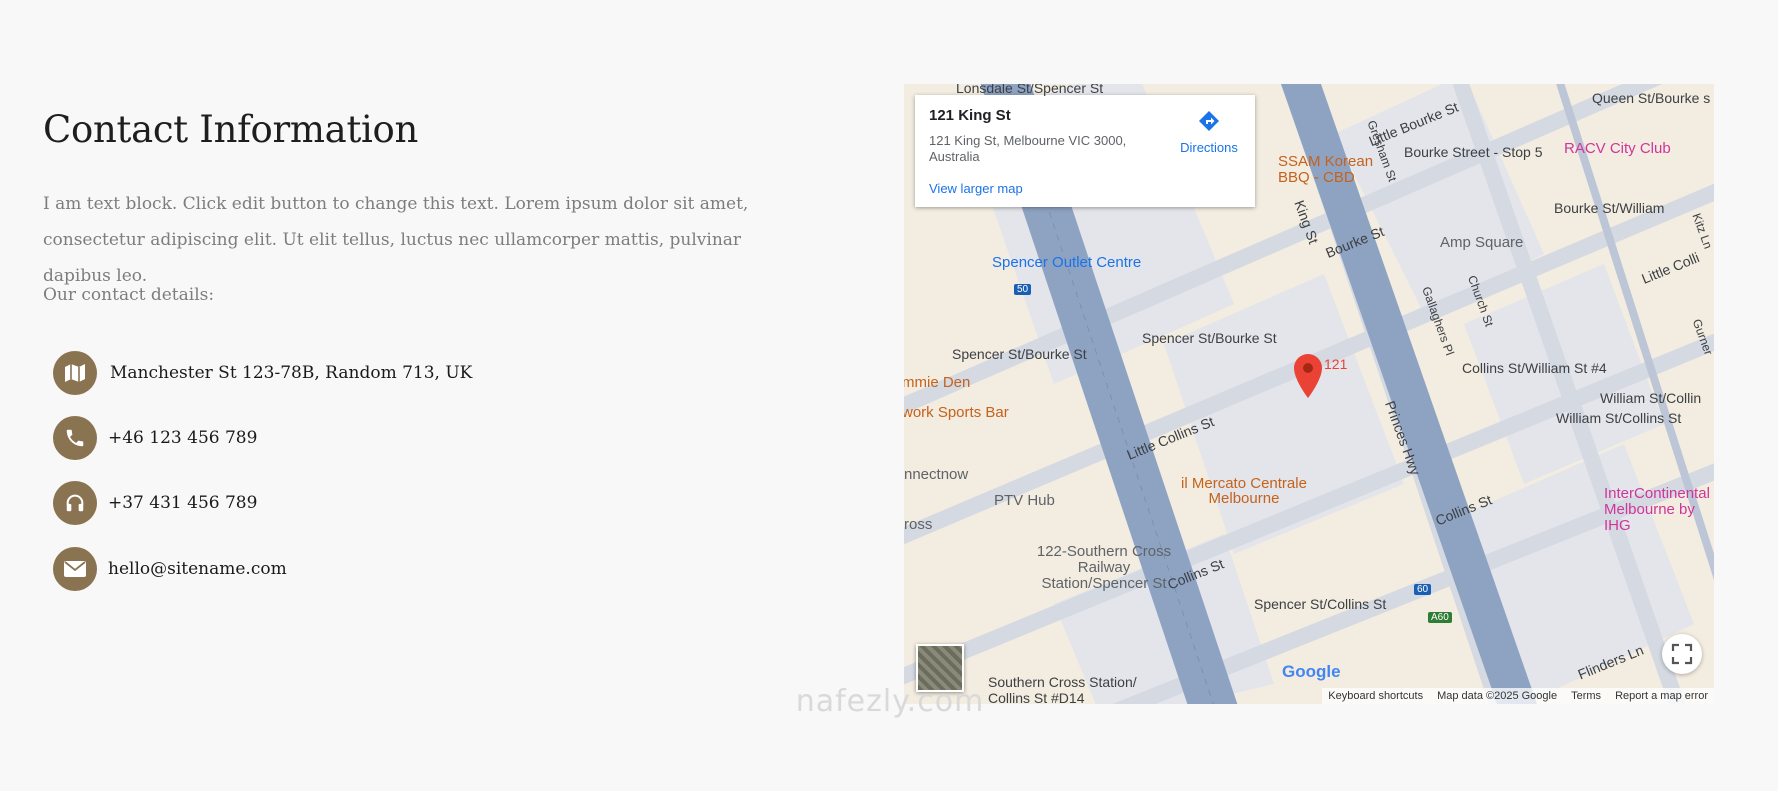  Describe the element at coordinates (1619, 418) in the screenshot. I see `map-label-william-collins-2: William St/Collins St` at that location.